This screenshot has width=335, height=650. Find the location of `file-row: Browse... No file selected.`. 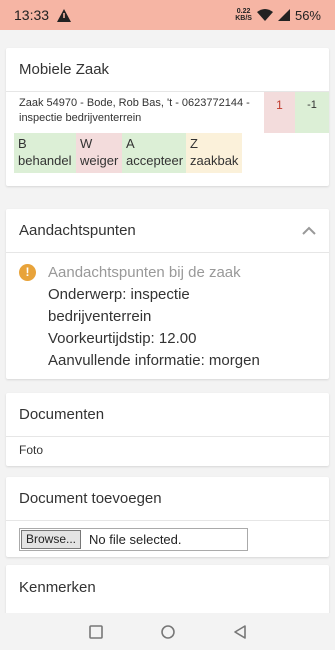

file-row: Browse... No file selected. is located at coordinates (167, 536).